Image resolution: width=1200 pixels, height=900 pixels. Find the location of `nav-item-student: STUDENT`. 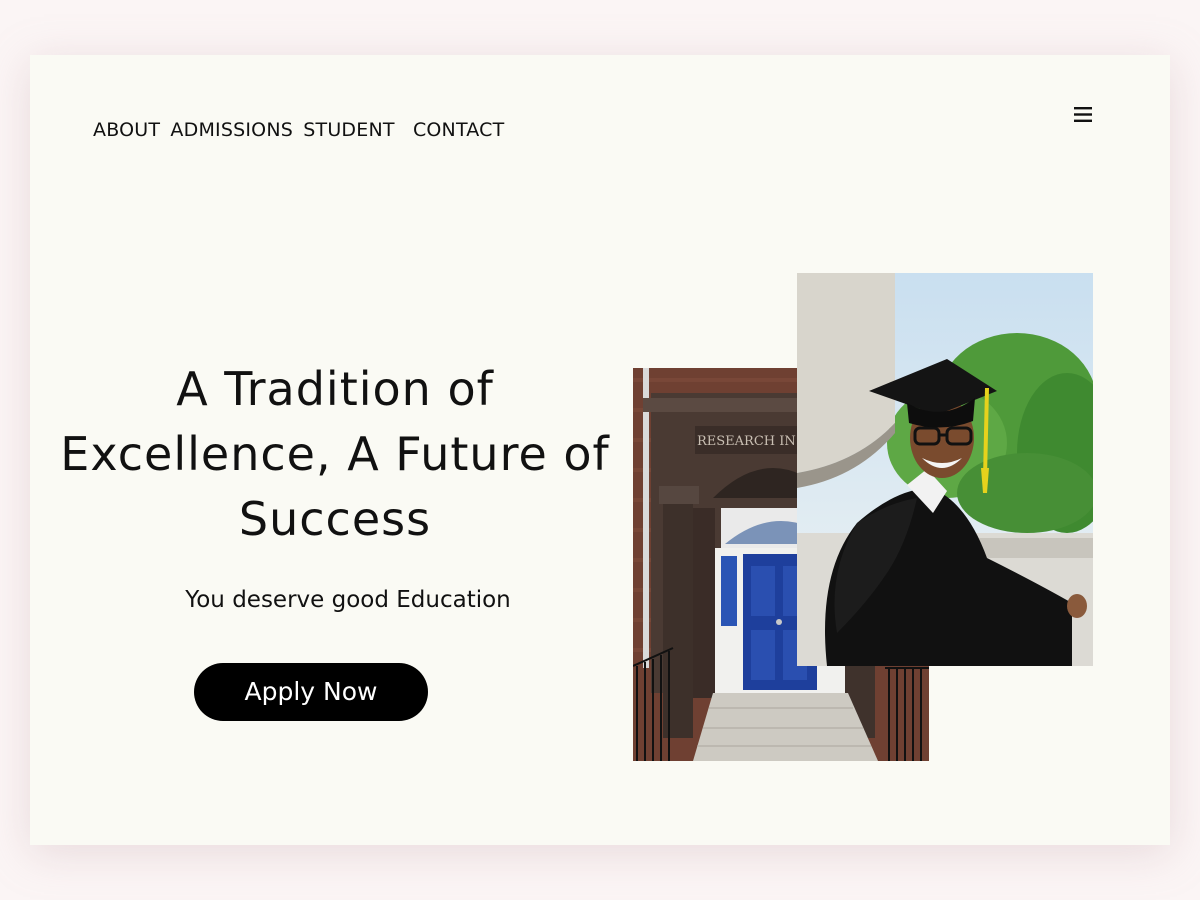

nav-item-student: STUDENT is located at coordinates (348, 130).